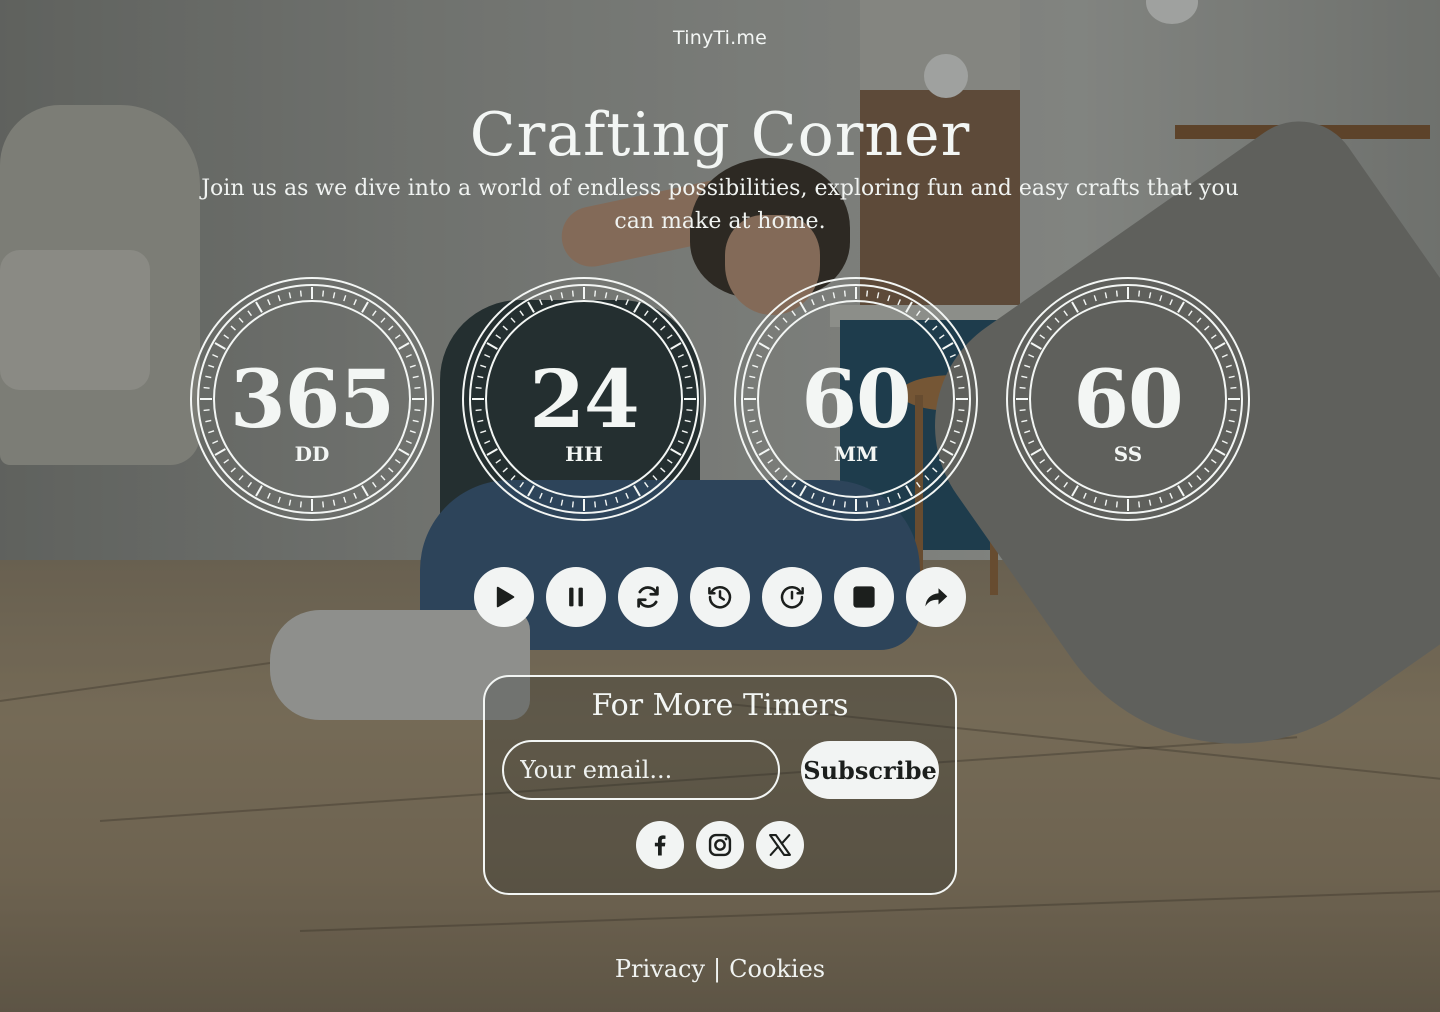 The image size is (1440, 1012). Describe the element at coordinates (720, 38) in the screenshot. I see `brand-logo: TinyTi.me` at that location.